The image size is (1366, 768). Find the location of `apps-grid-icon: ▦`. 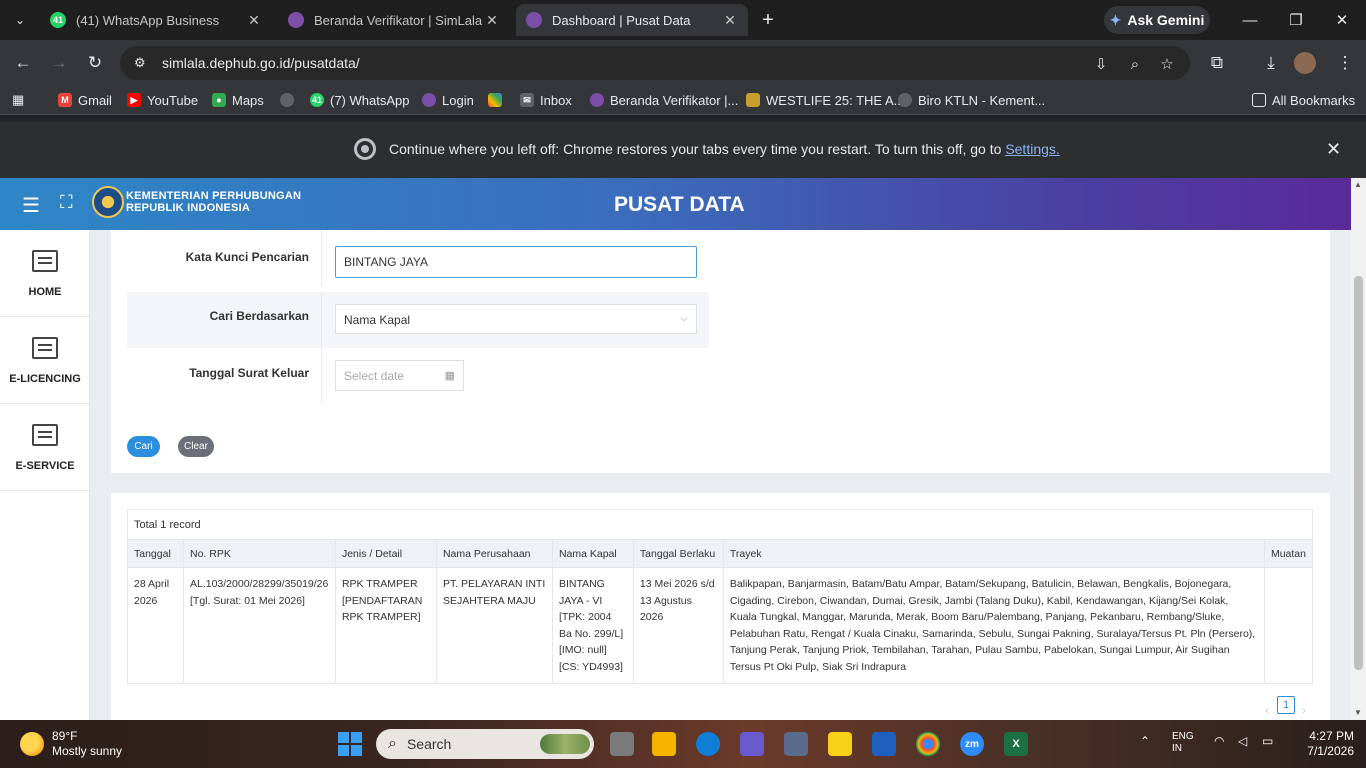

apps-grid-icon: ▦ is located at coordinates (18, 100).